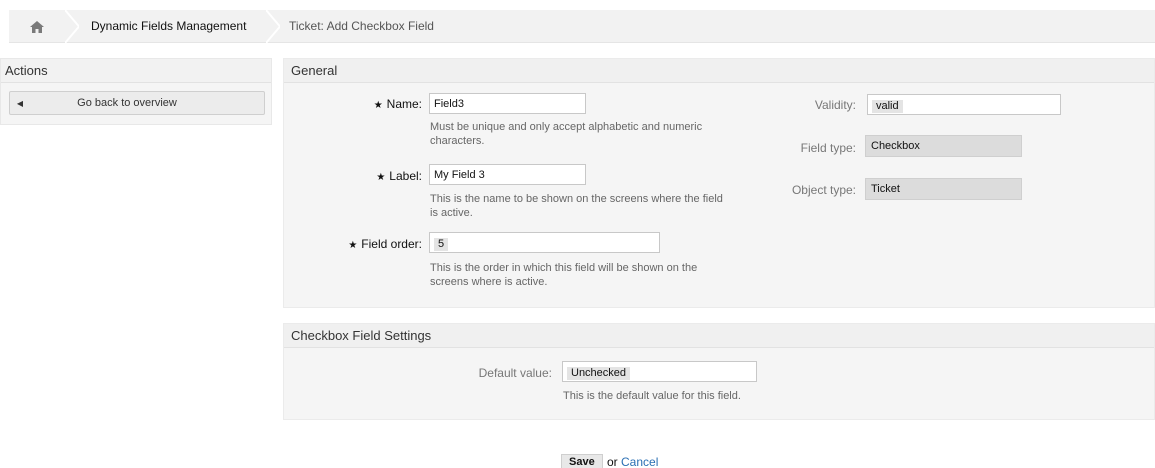  Describe the element at coordinates (823, 190) in the screenshot. I see `object-type-label: Object type:` at that location.